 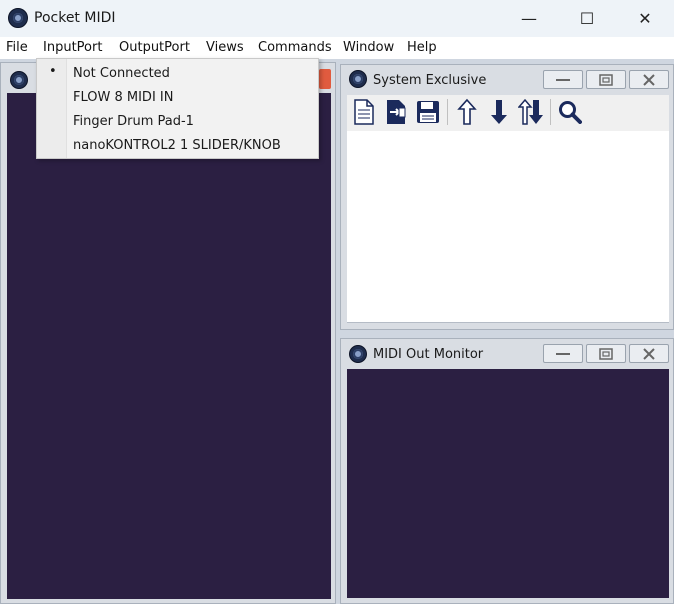 I want to click on menu-outputport: OutputPort, so click(x=154, y=47).